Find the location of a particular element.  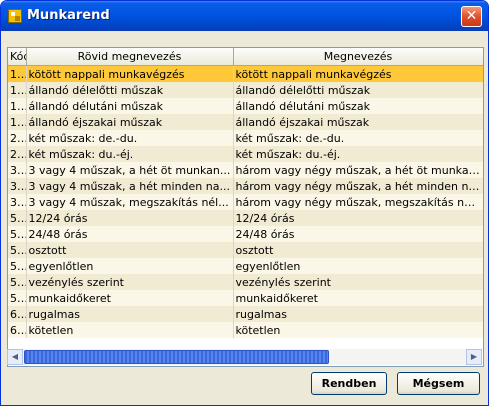

cell-short-name: két műszak: de.-du. is located at coordinates (130, 138).